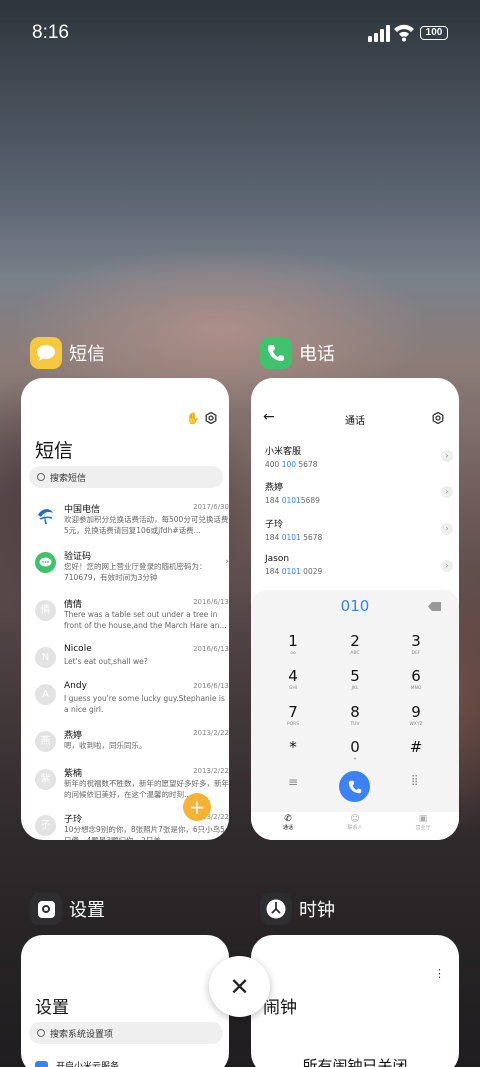  Describe the element at coordinates (77, 1063) in the screenshot. I see `settings-item-cloud: 开启小米云服务` at that location.